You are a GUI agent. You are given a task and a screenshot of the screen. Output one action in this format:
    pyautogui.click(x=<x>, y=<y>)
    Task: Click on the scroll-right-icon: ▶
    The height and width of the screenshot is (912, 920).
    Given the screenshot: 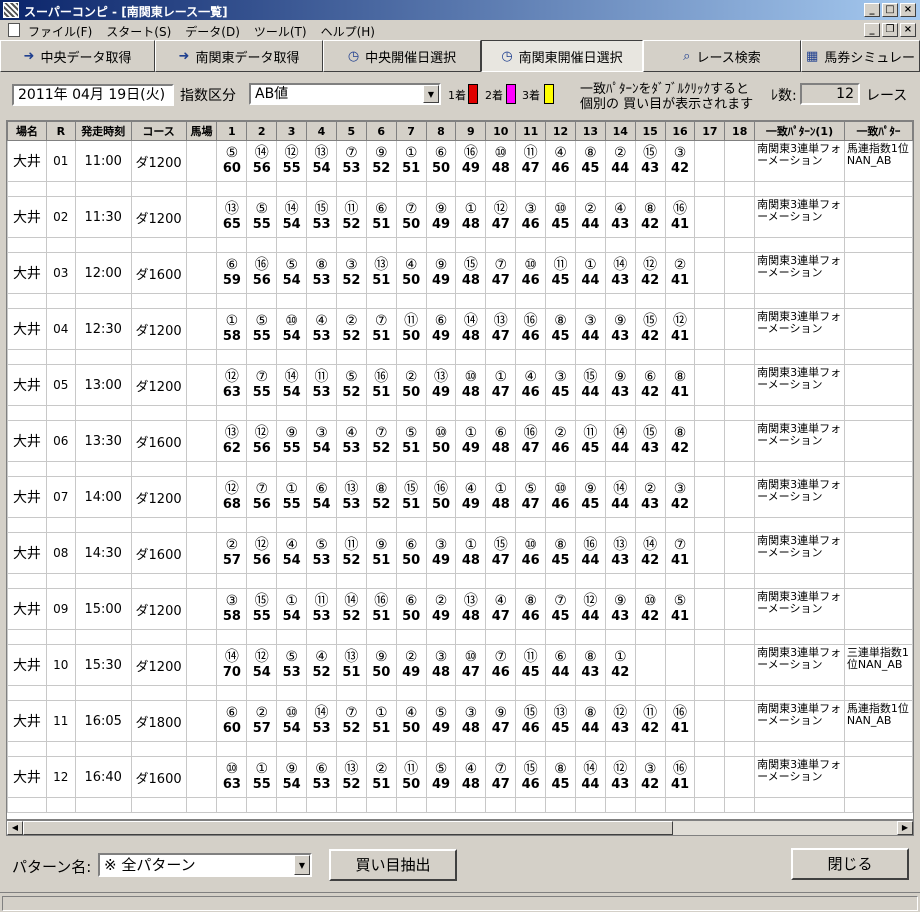 What is the action you would take?
    pyautogui.click(x=905, y=828)
    